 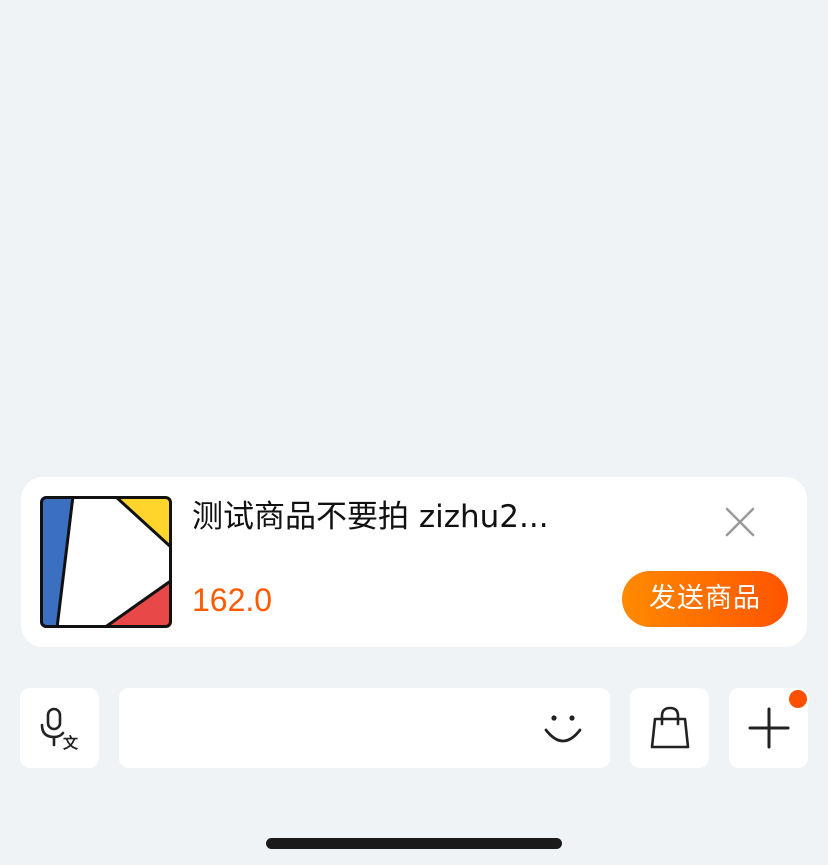 What do you see at coordinates (414, 843) in the screenshot?
I see `home-indicator` at bounding box center [414, 843].